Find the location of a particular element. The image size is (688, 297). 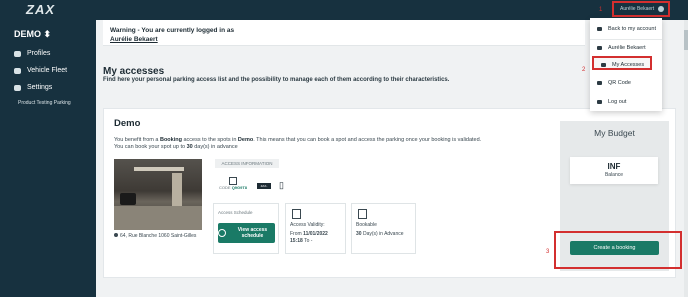

keypad-icon is located at coordinates (233, 181).